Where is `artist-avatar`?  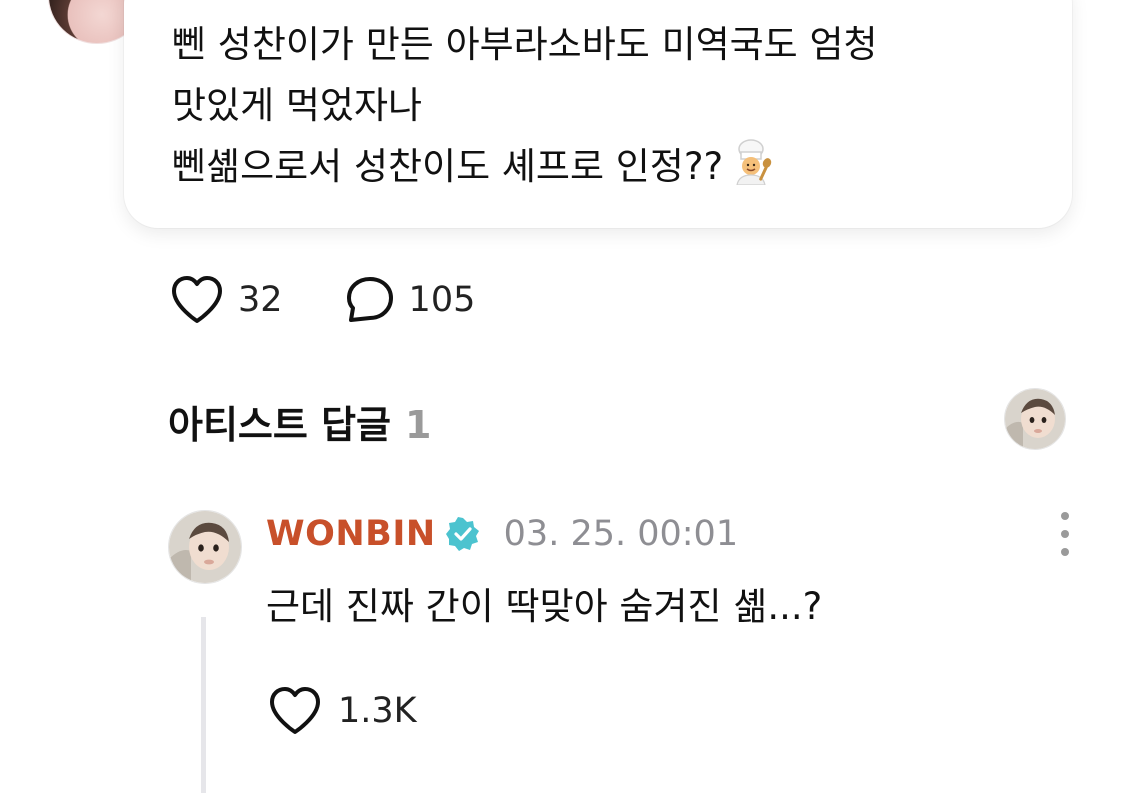
artist-avatar is located at coordinates (1035, 419).